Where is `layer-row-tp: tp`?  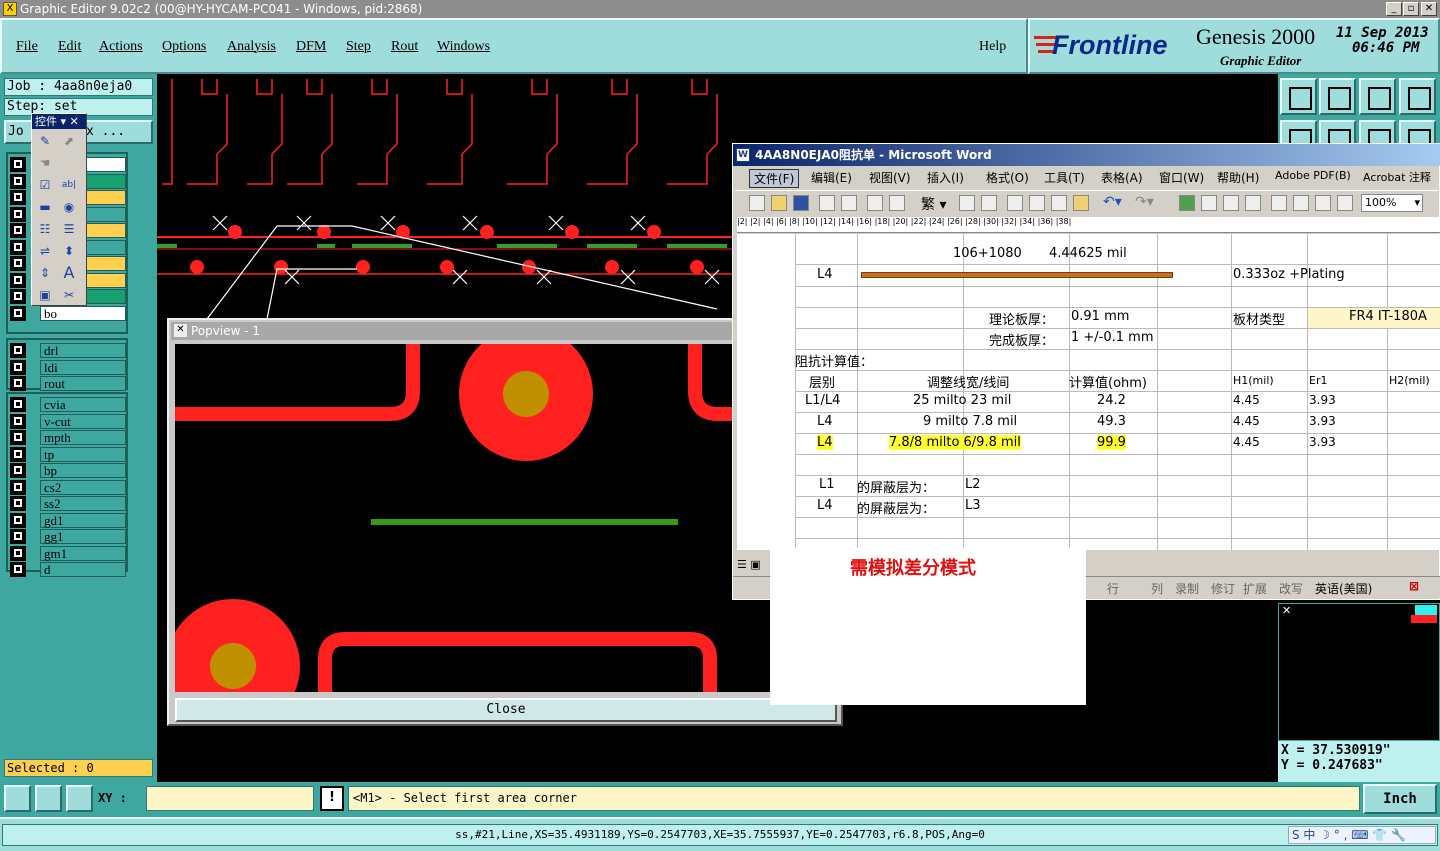
layer-row-tp: tp is located at coordinates (68, 454).